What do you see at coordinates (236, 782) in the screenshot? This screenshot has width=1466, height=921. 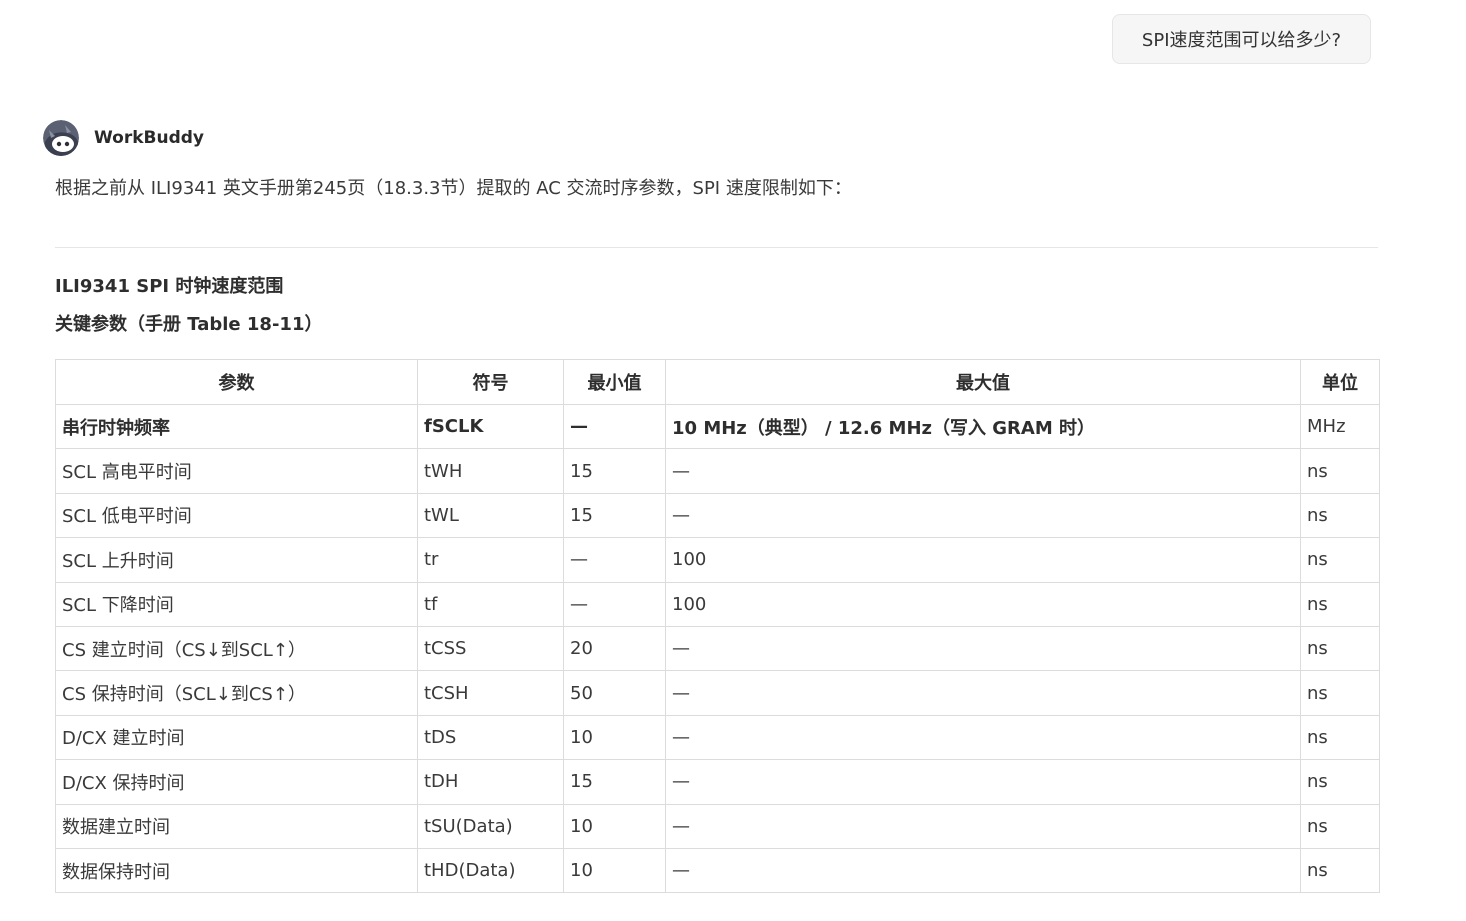 I see `cell-param: D/CX 保持时间` at bounding box center [236, 782].